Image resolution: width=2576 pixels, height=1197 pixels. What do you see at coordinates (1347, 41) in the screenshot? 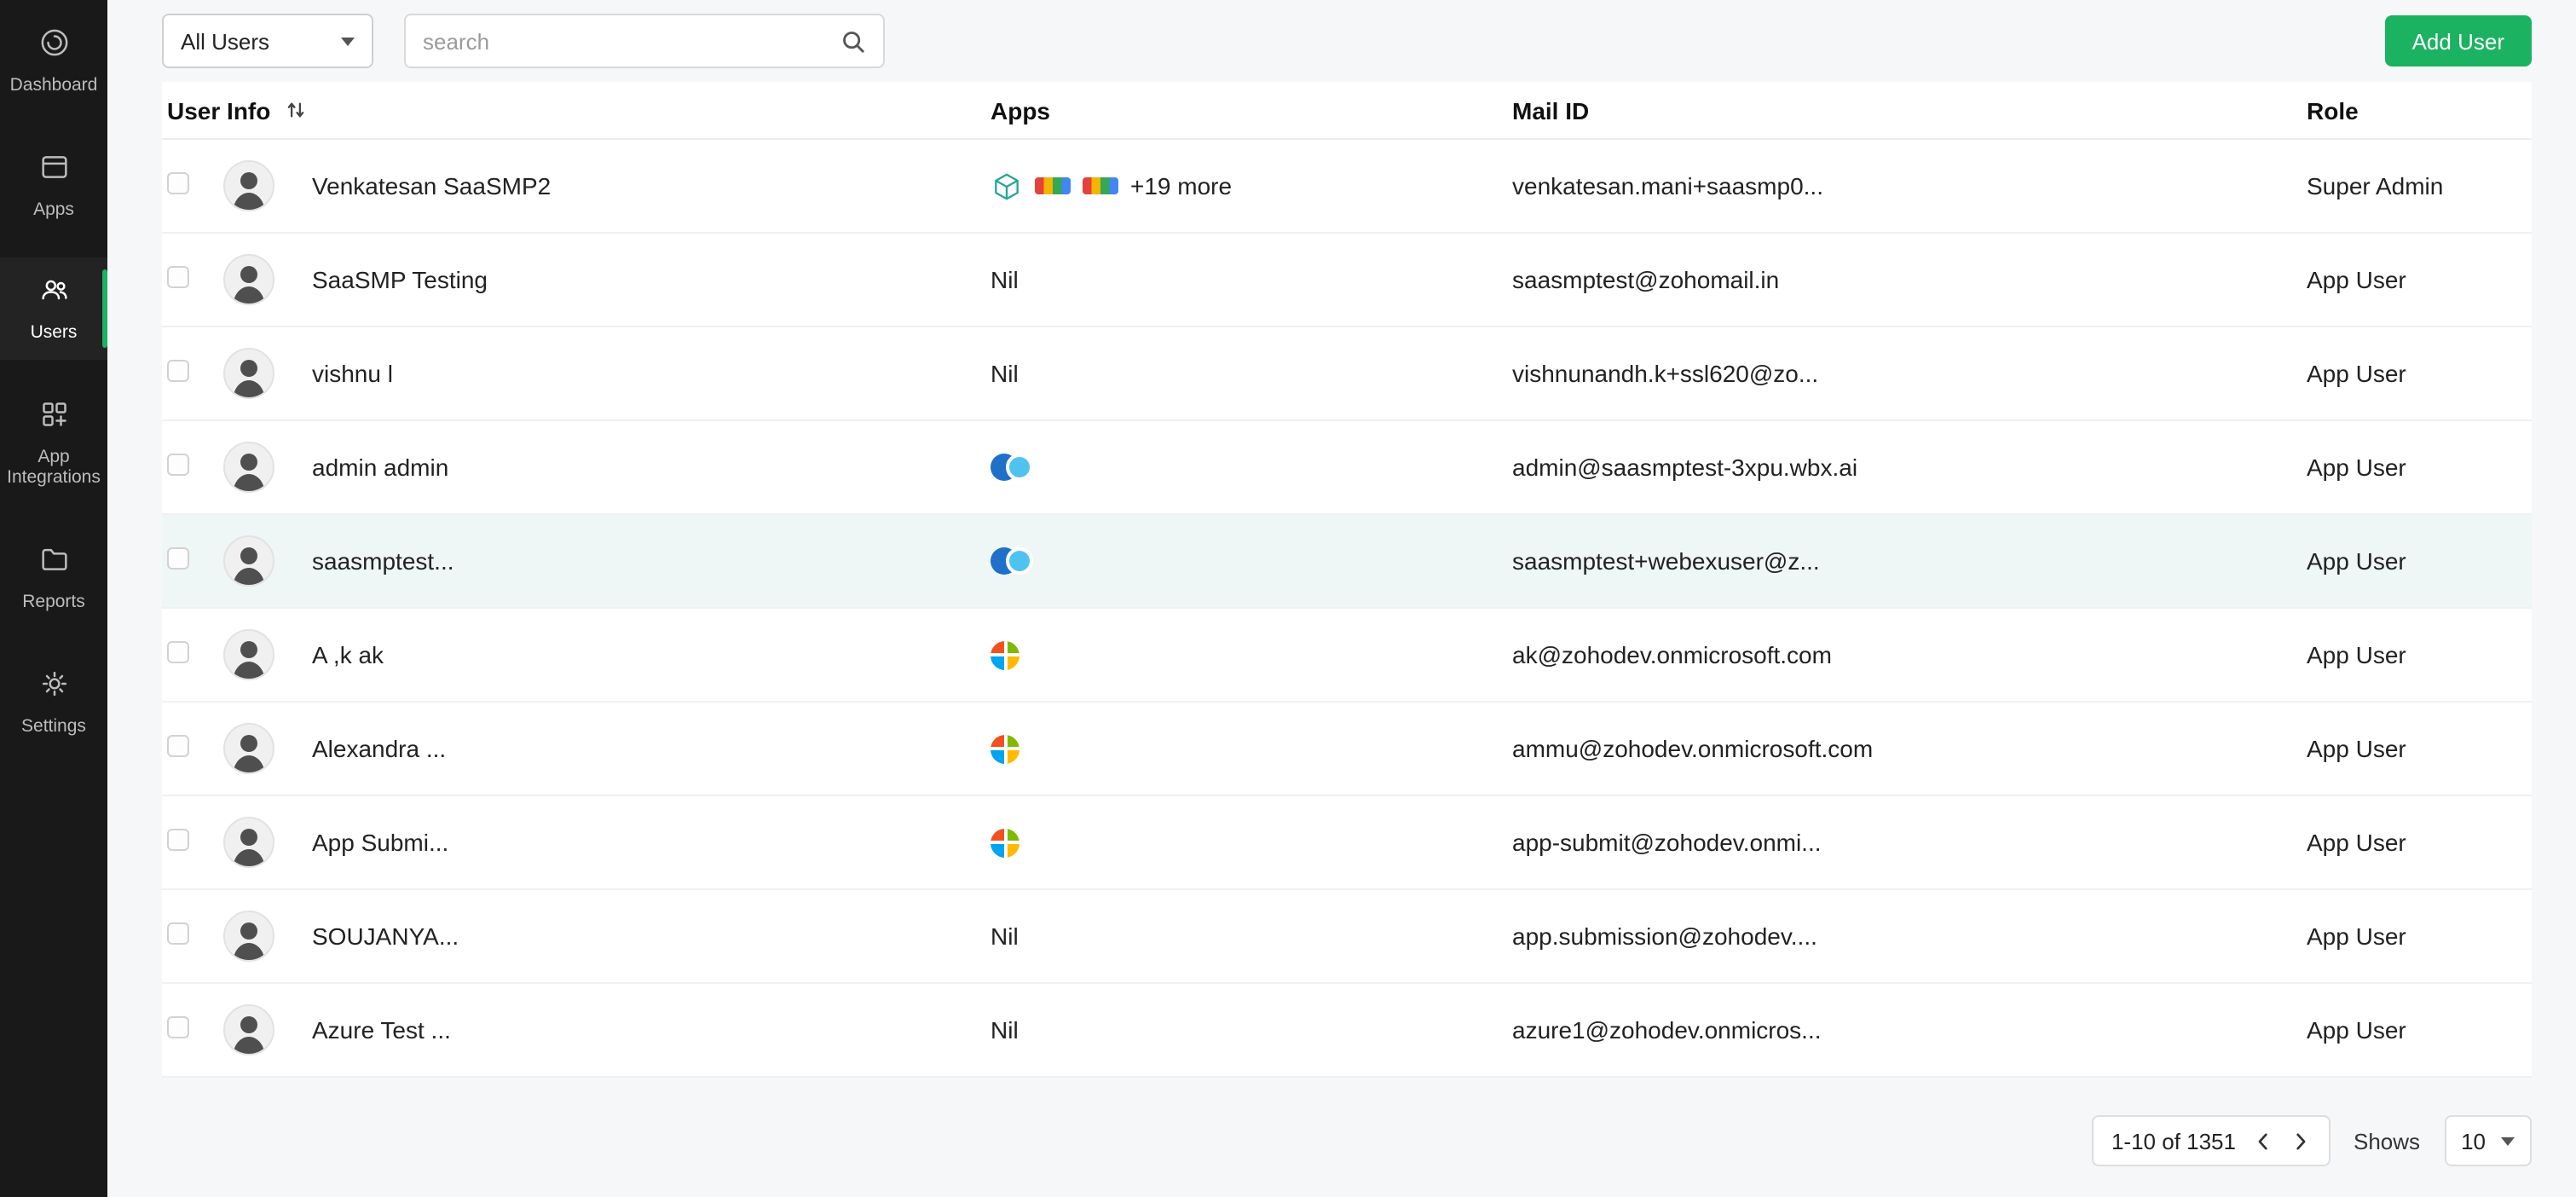
I see `toolbar: All Users Add User` at bounding box center [1347, 41].